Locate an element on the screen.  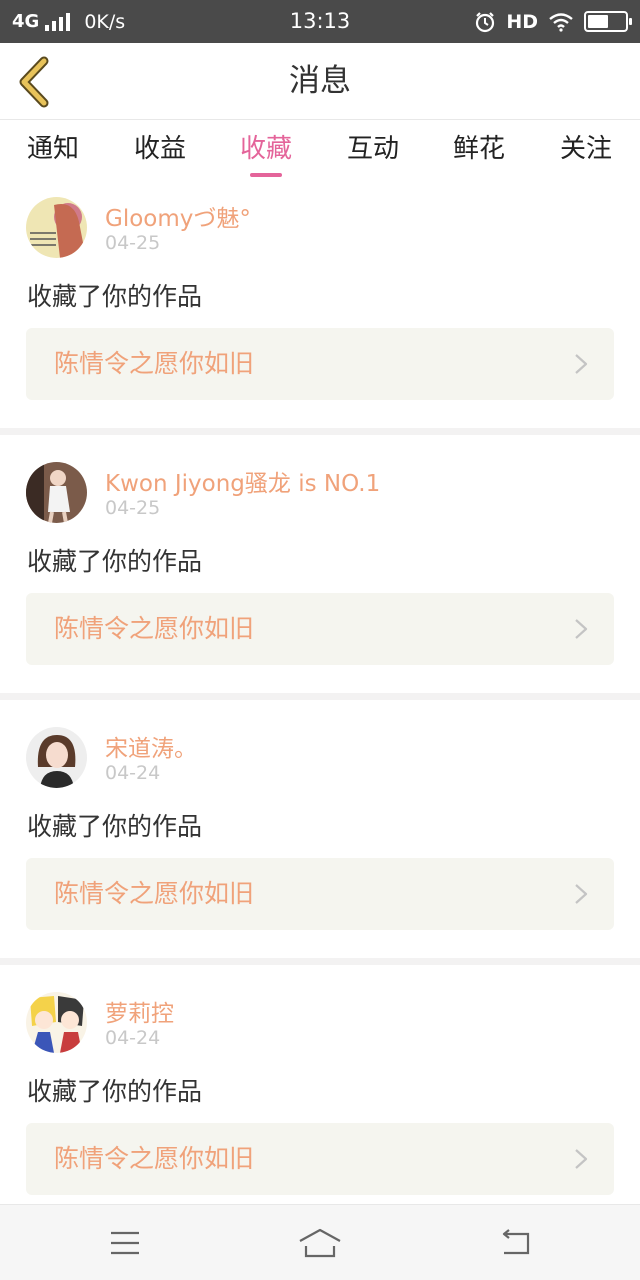
tab-1: 通知 is located at coordinates (53, 151).